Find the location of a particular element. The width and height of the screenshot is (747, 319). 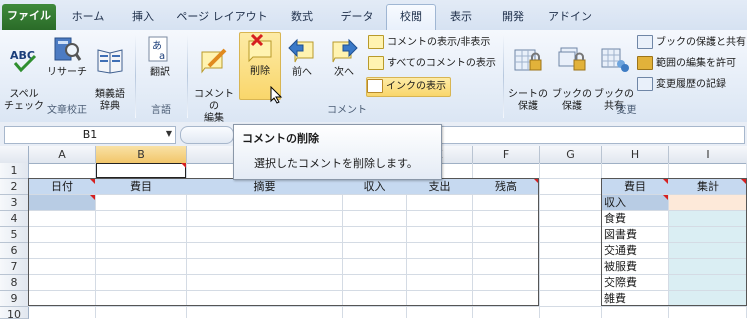

track-changes-label: 変更履歴の記録 is located at coordinates (691, 84).